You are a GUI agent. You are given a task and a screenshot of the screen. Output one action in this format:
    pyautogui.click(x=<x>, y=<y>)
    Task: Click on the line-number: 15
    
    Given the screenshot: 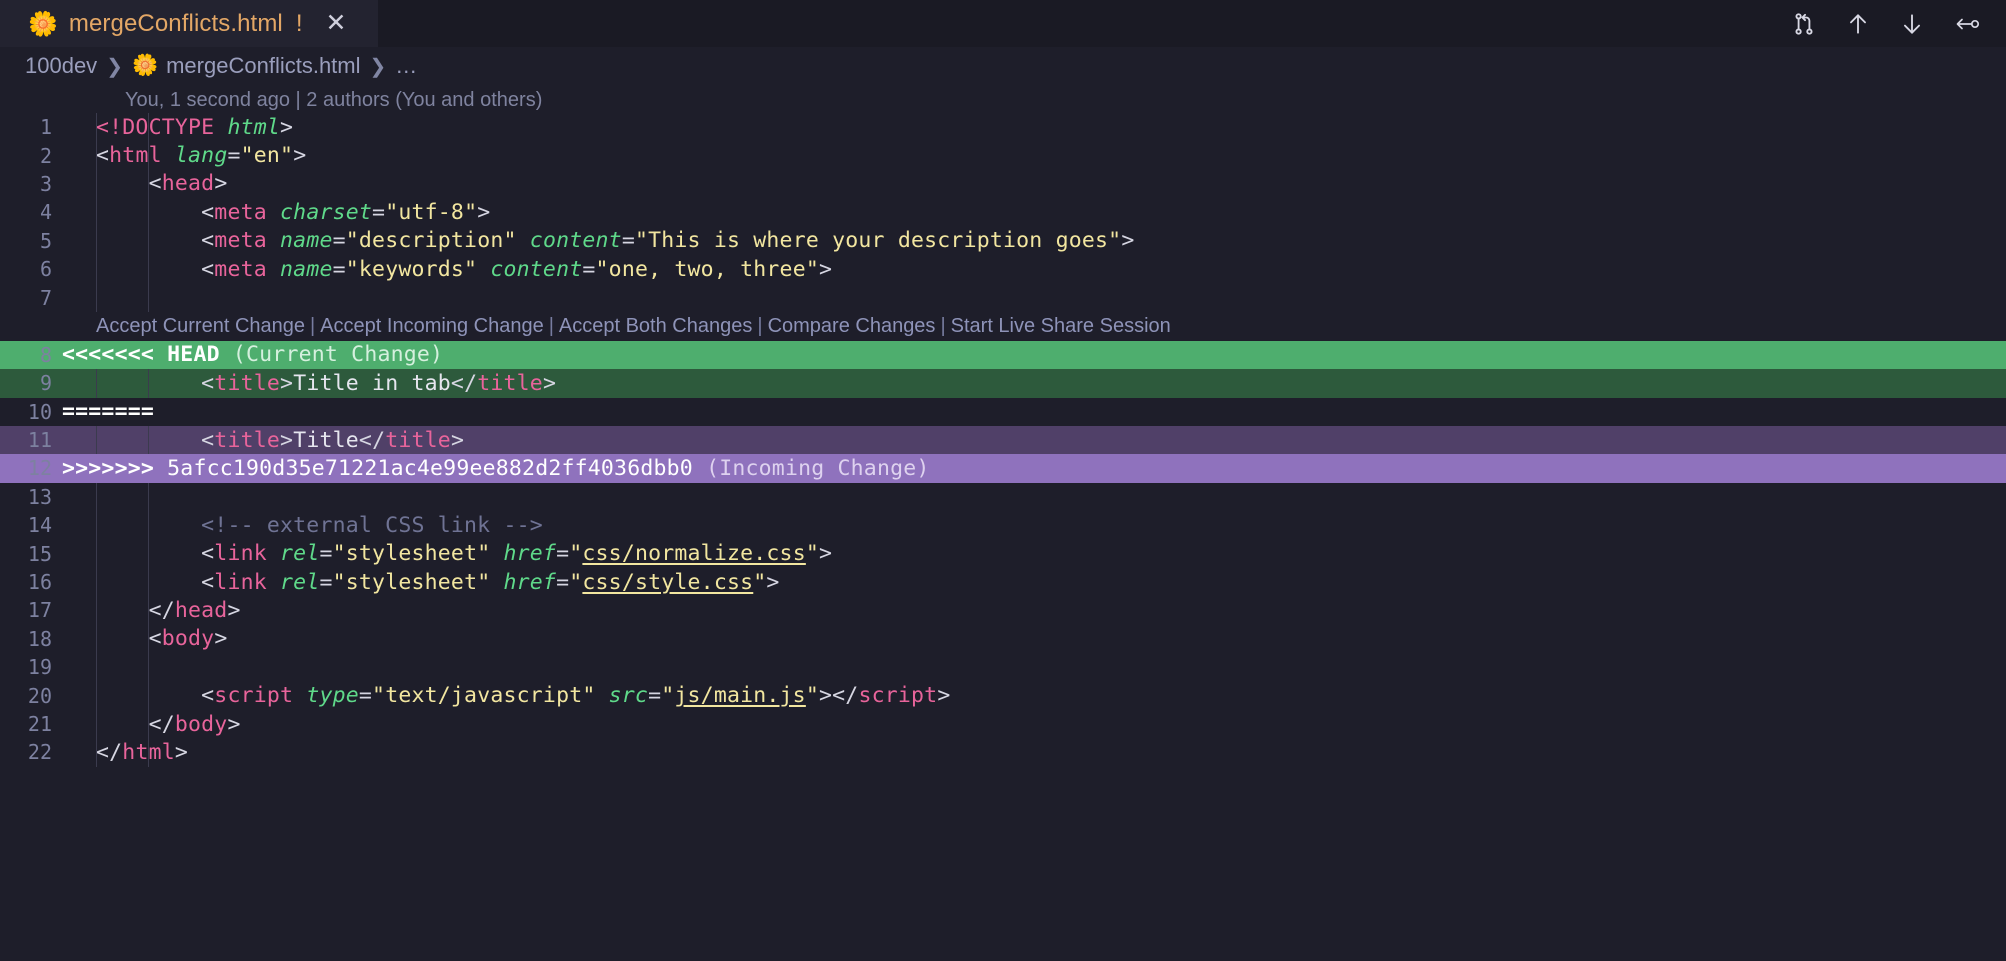 What is the action you would take?
    pyautogui.click(x=39, y=553)
    